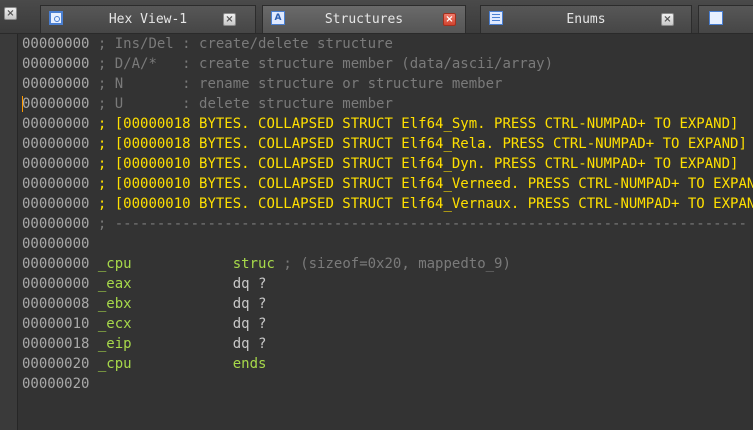 The image size is (753, 430). I want to click on listing-row: 00000010 _ecx dq ?, so click(387, 324).